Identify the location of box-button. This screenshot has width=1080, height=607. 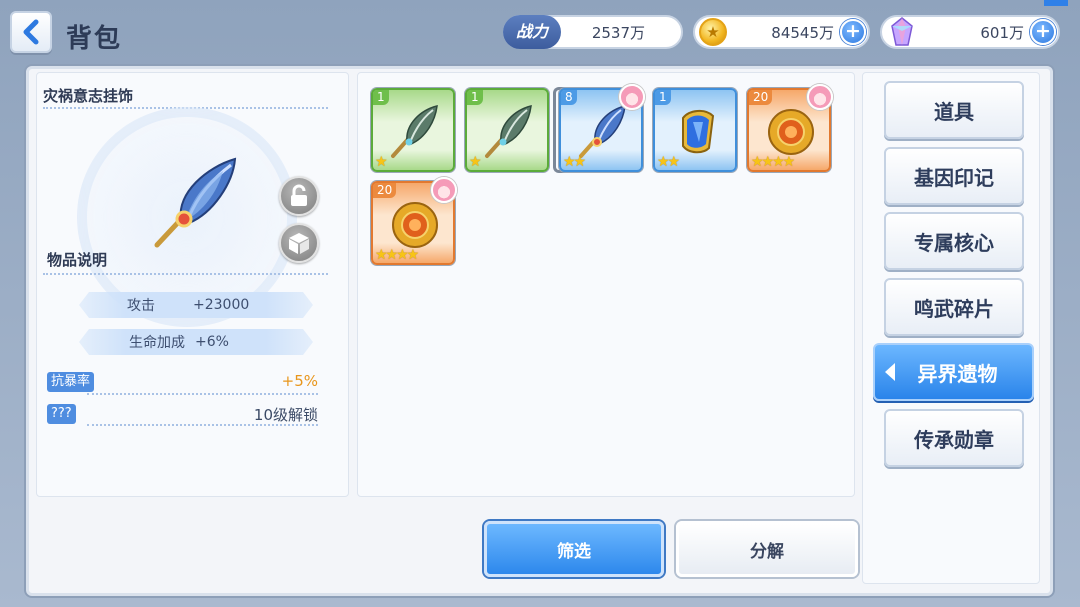
(299, 243).